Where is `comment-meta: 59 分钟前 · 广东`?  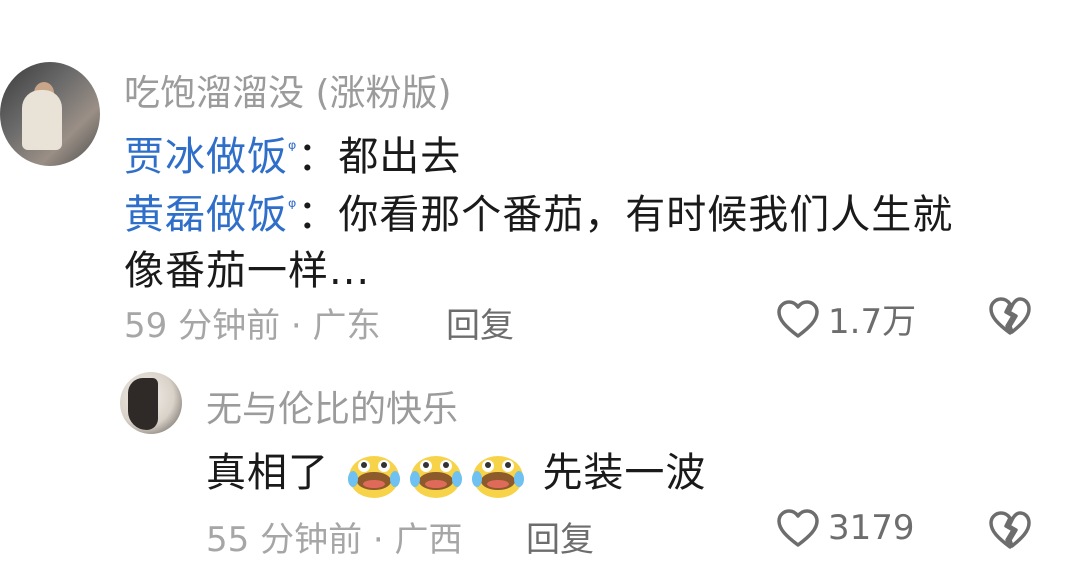
comment-meta: 59 分钟前 · 广东 is located at coordinates (252, 326).